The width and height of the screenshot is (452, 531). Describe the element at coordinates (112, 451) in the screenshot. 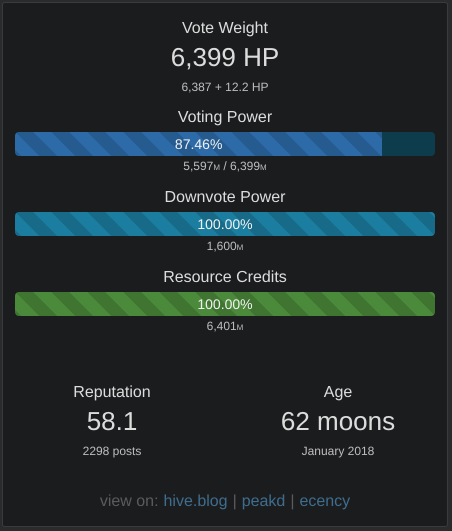

I see `stat-detail: 2298 posts` at that location.